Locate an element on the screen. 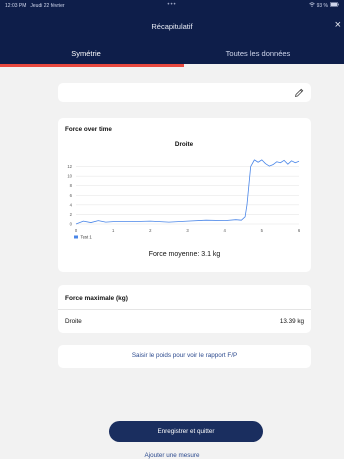  y-tick-6: 6 is located at coordinates (71, 195).